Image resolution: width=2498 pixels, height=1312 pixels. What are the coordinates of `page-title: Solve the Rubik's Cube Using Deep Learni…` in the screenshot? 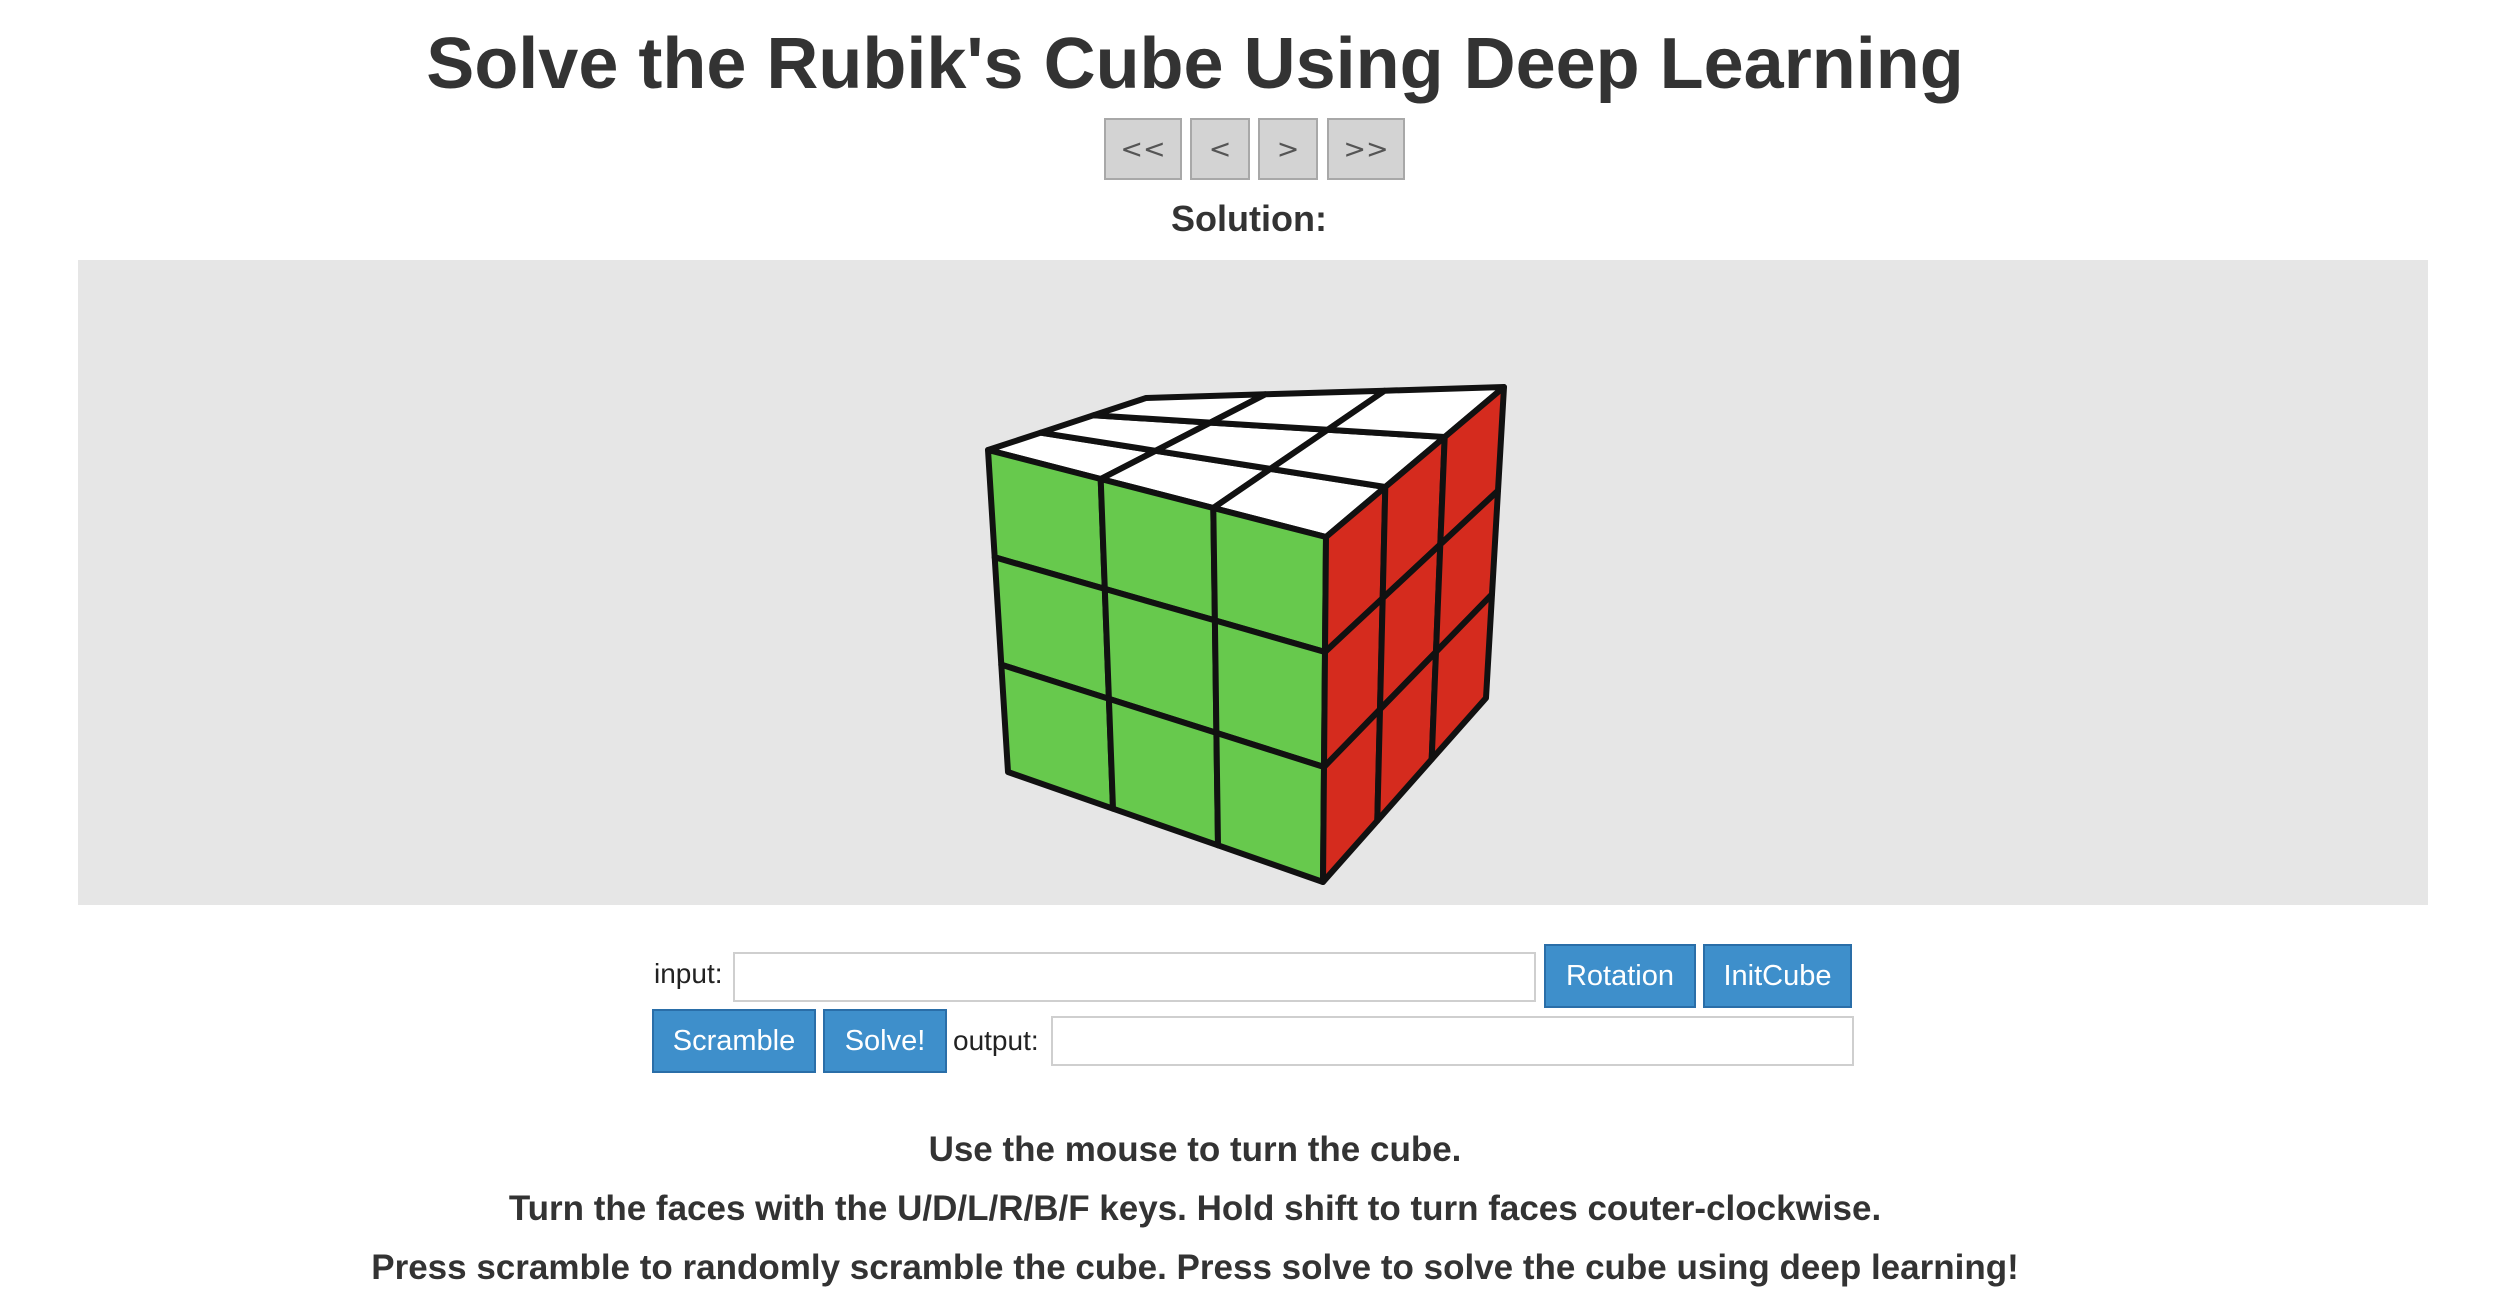 It's located at (1195, 64).